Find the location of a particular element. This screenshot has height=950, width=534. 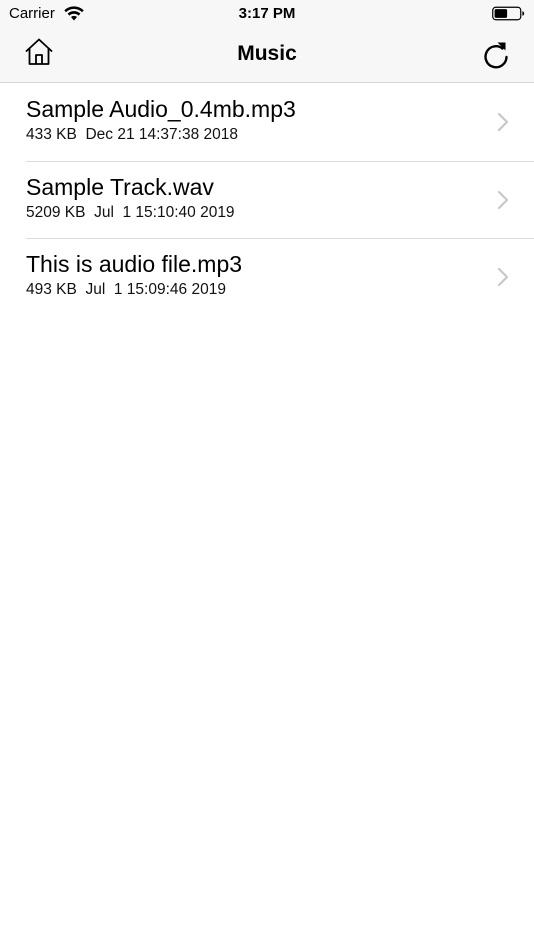

page-title: Music is located at coordinates (267, 53).